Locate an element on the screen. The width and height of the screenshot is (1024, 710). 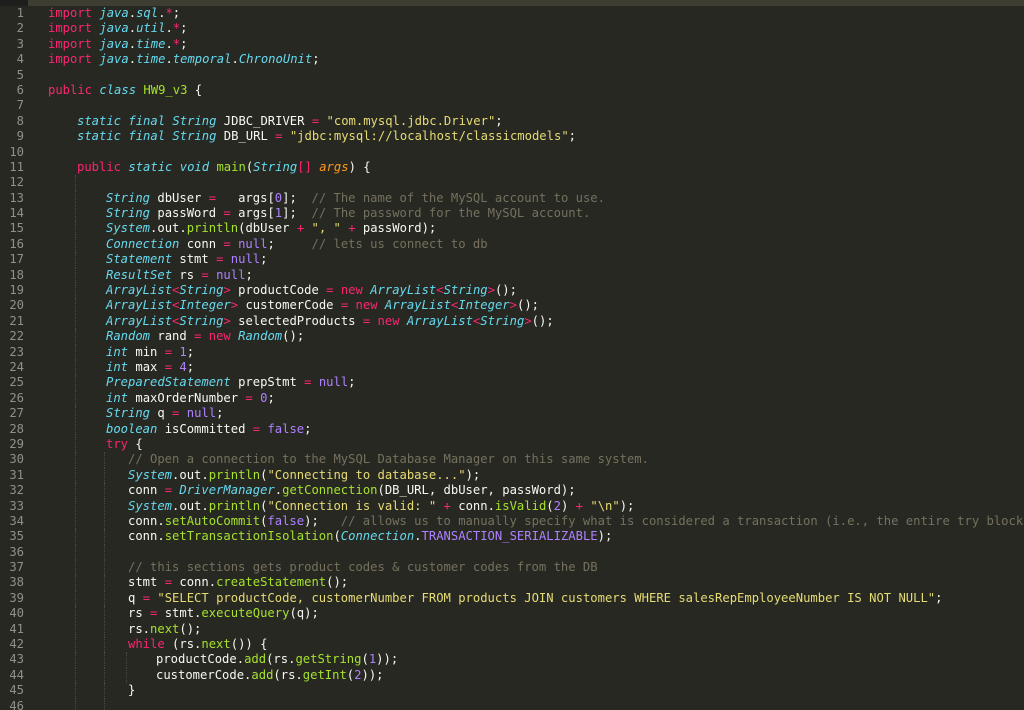
code-line: 7 is located at coordinates (512, 105).